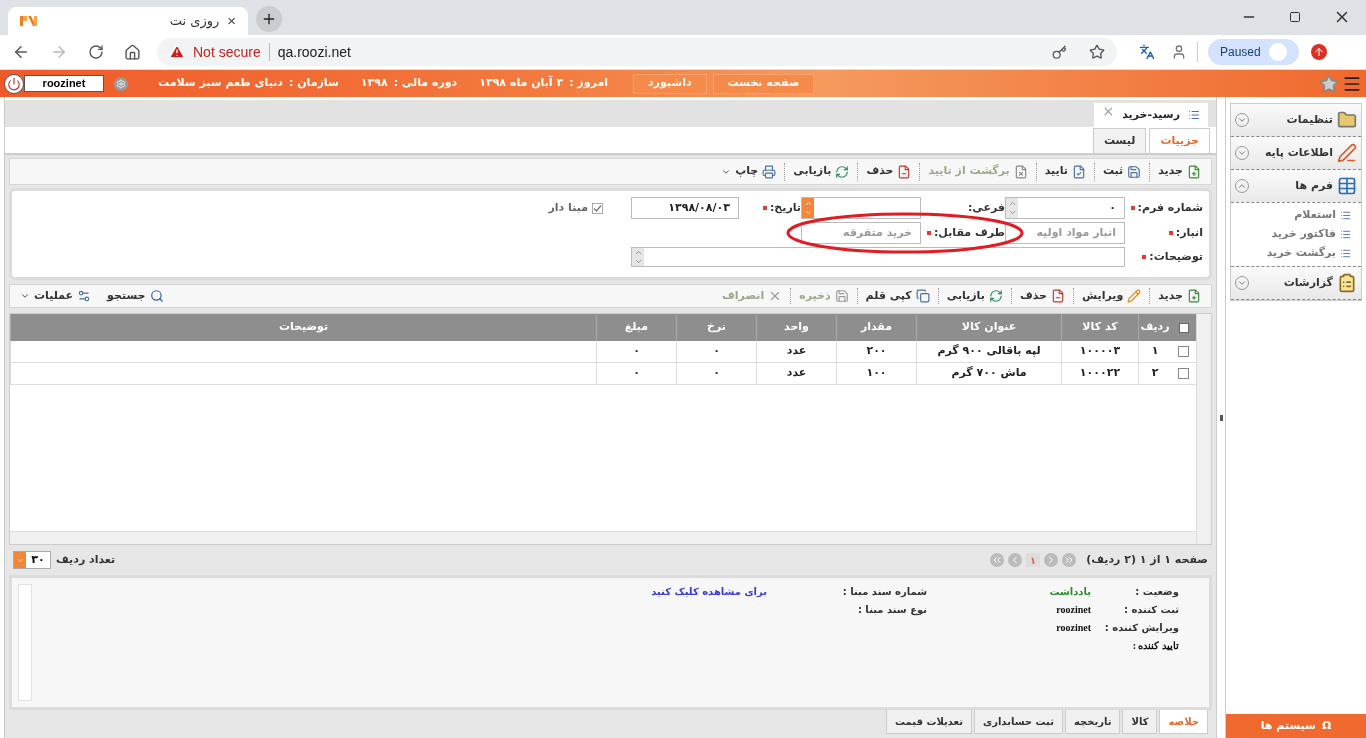 The image size is (1366, 738). Describe the element at coordinates (876, 351) in the screenshot. I see `table-cell: ۲۰۰` at that location.